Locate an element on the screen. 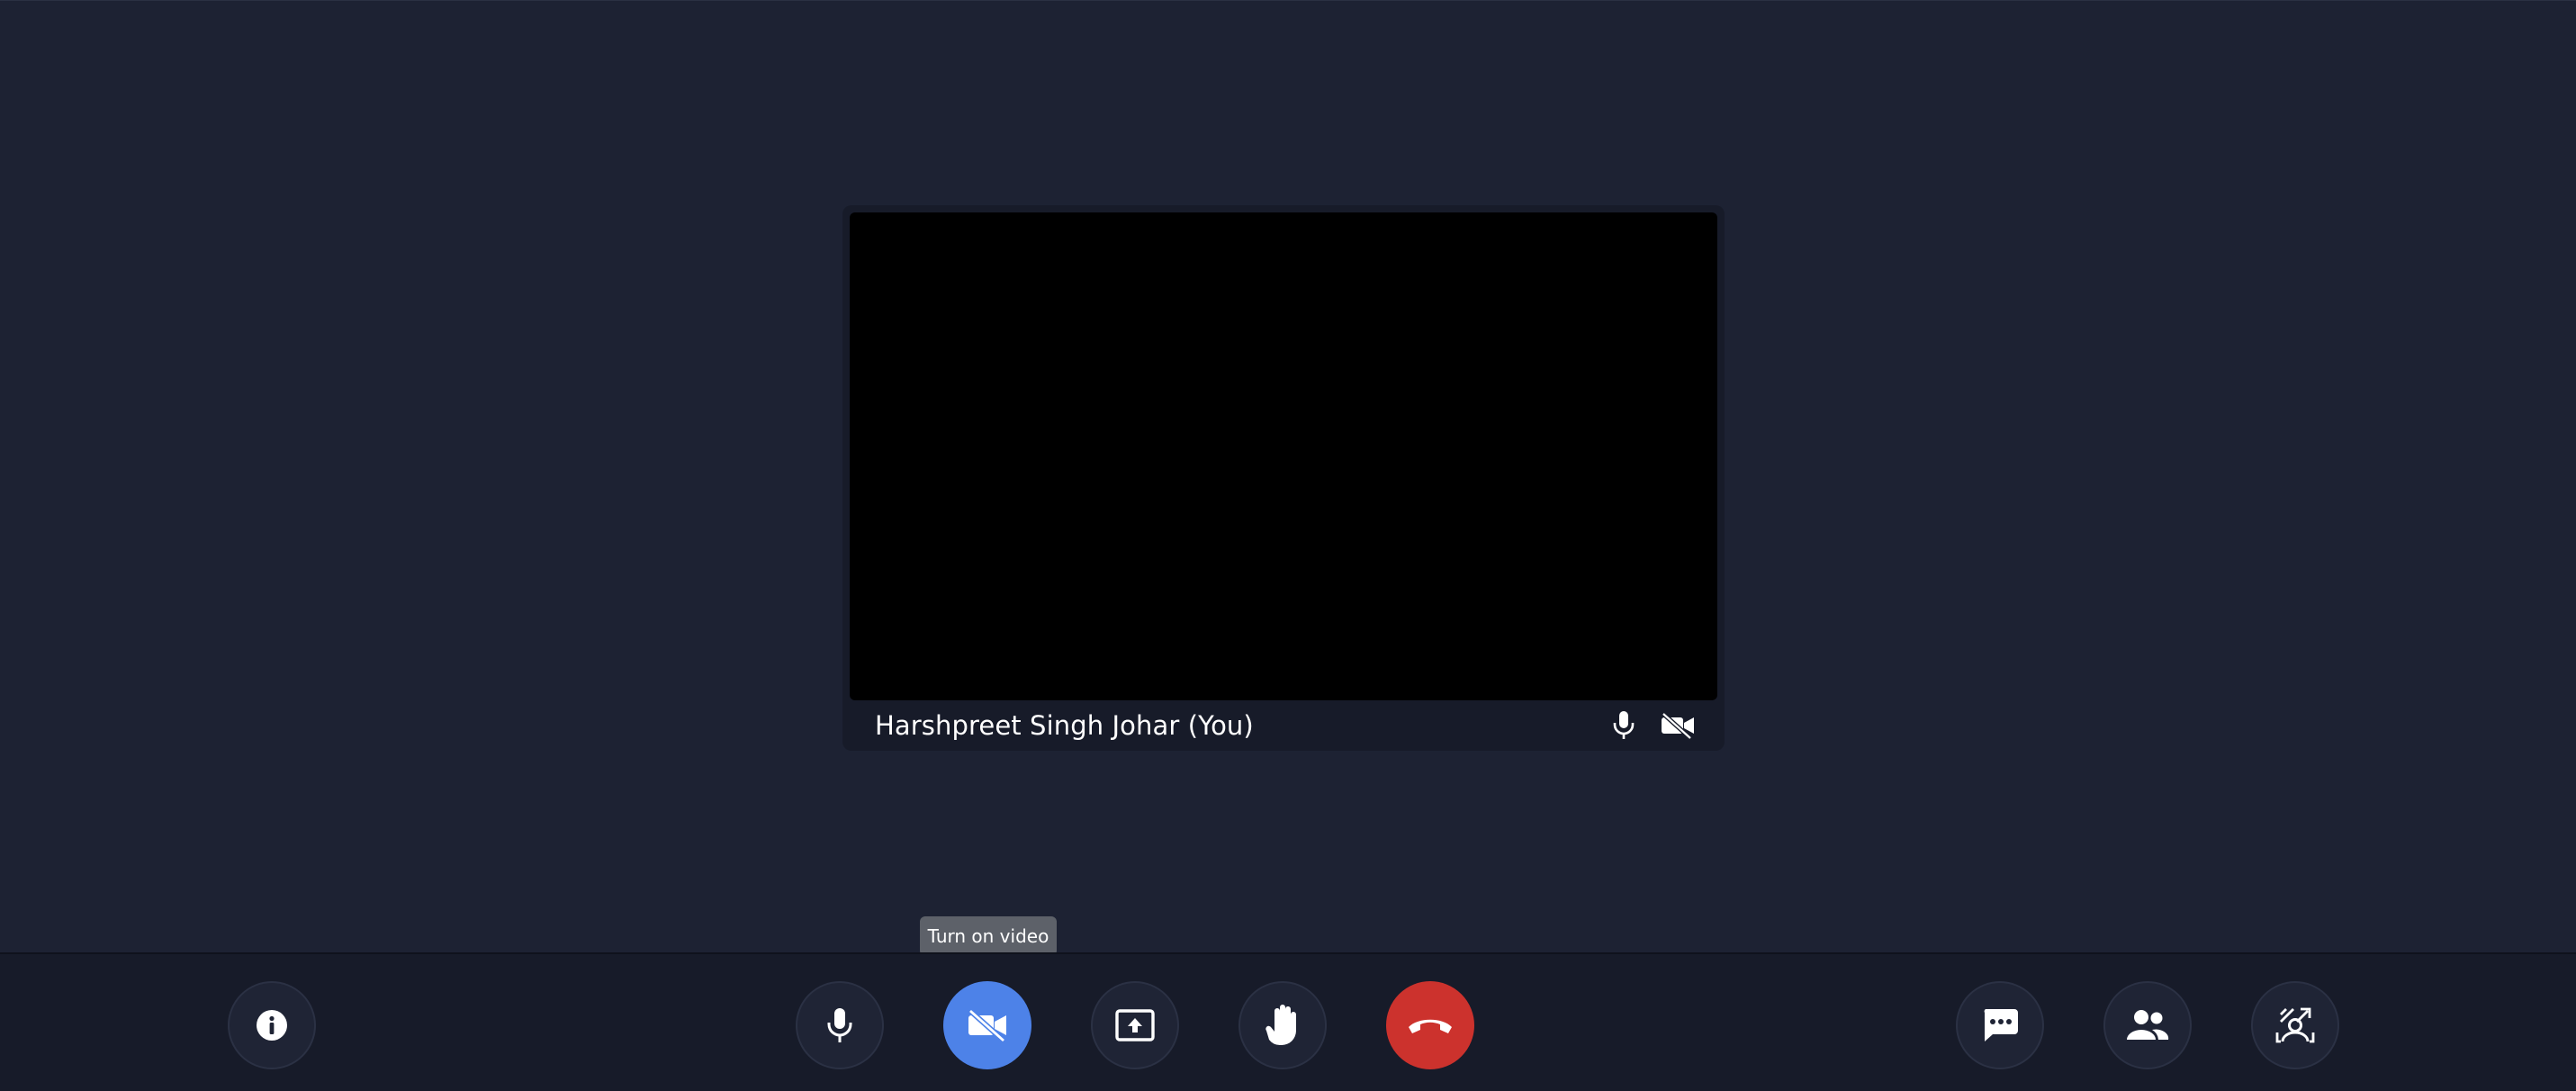  meeting-info-button is located at coordinates (272, 1025).